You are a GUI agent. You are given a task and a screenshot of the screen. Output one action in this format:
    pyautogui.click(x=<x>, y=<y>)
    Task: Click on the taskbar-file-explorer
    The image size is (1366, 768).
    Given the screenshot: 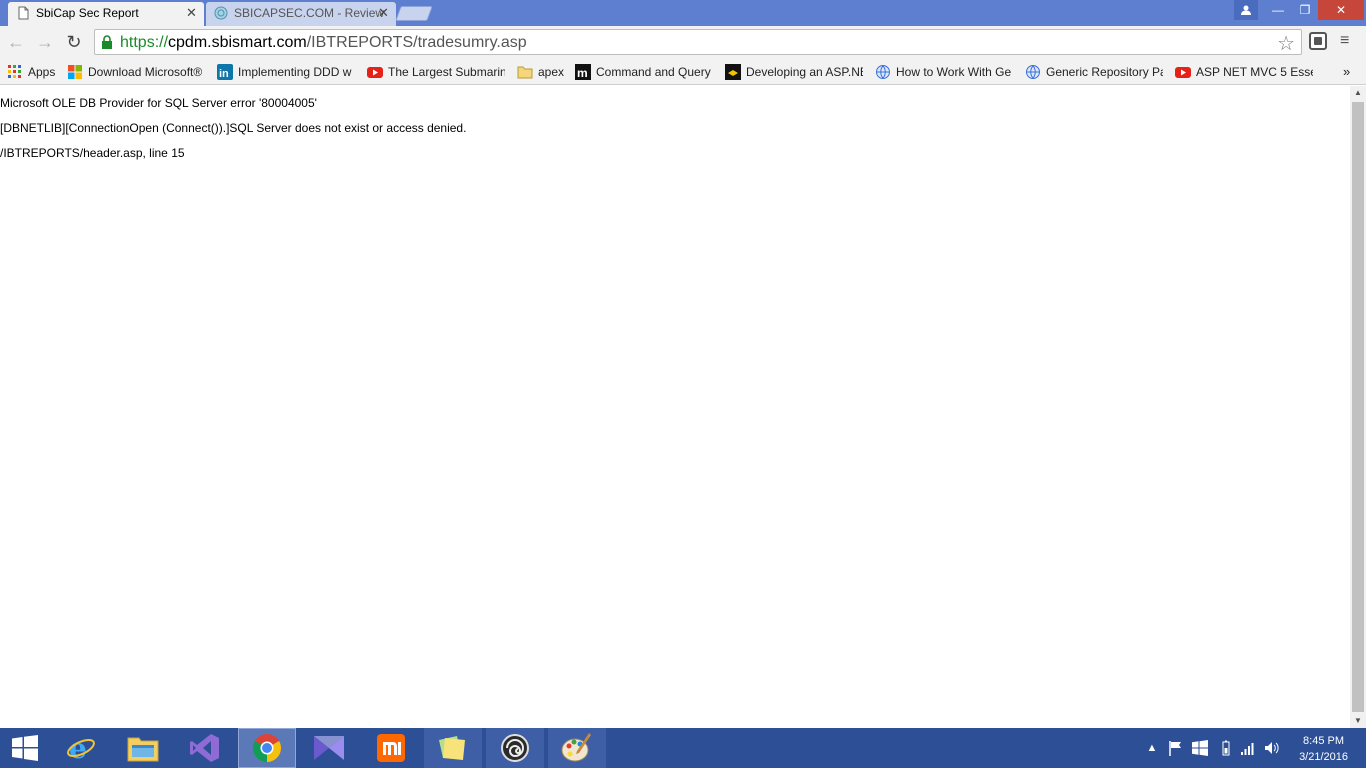 What is the action you would take?
    pyautogui.click(x=143, y=748)
    